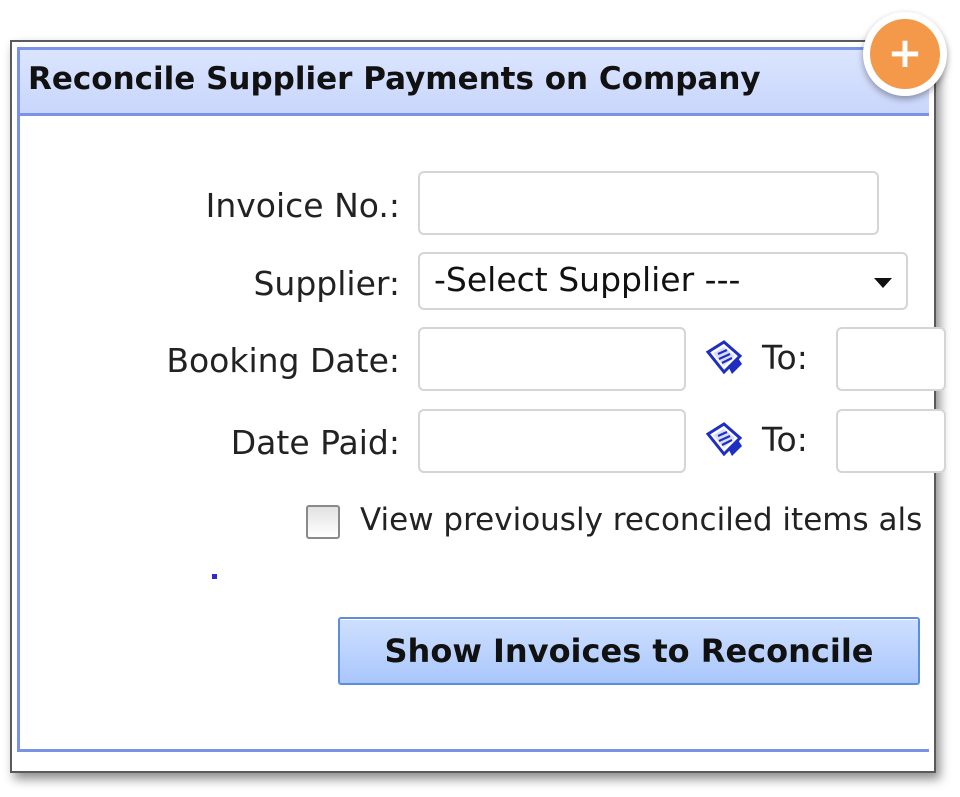 This screenshot has width=960, height=797. I want to click on date-paid-from-input, so click(552, 441).